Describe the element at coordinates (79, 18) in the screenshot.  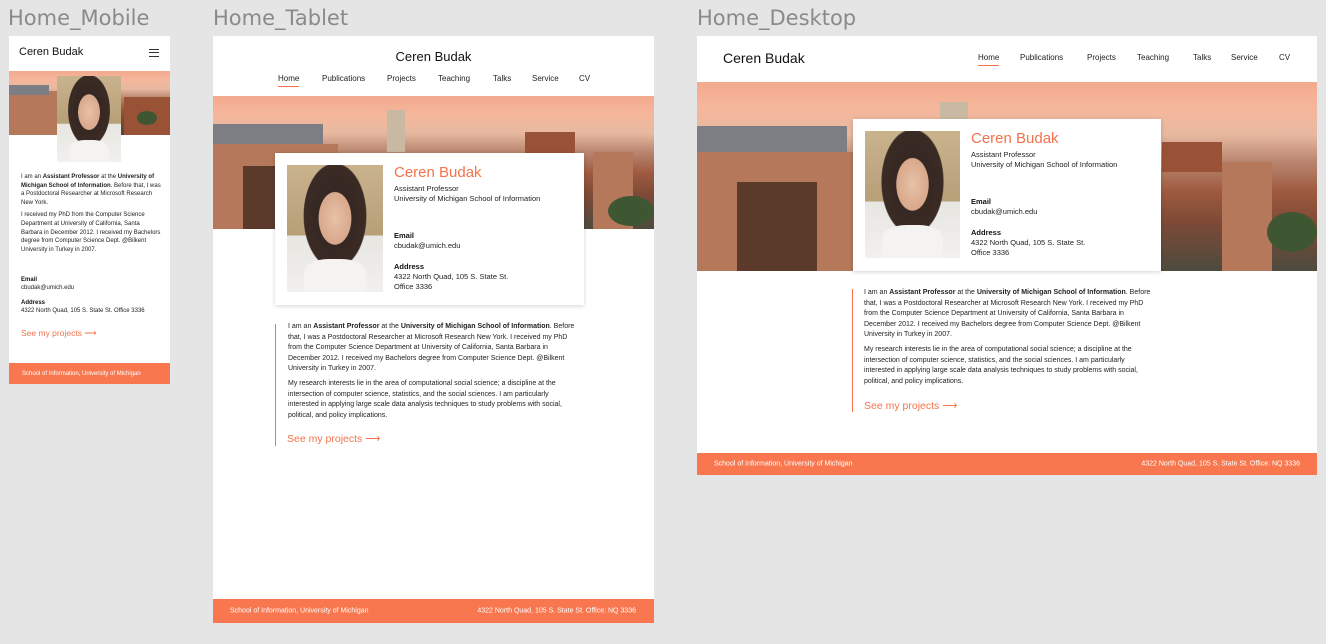
I see `frame-label-mobile: Home_Mobile` at that location.